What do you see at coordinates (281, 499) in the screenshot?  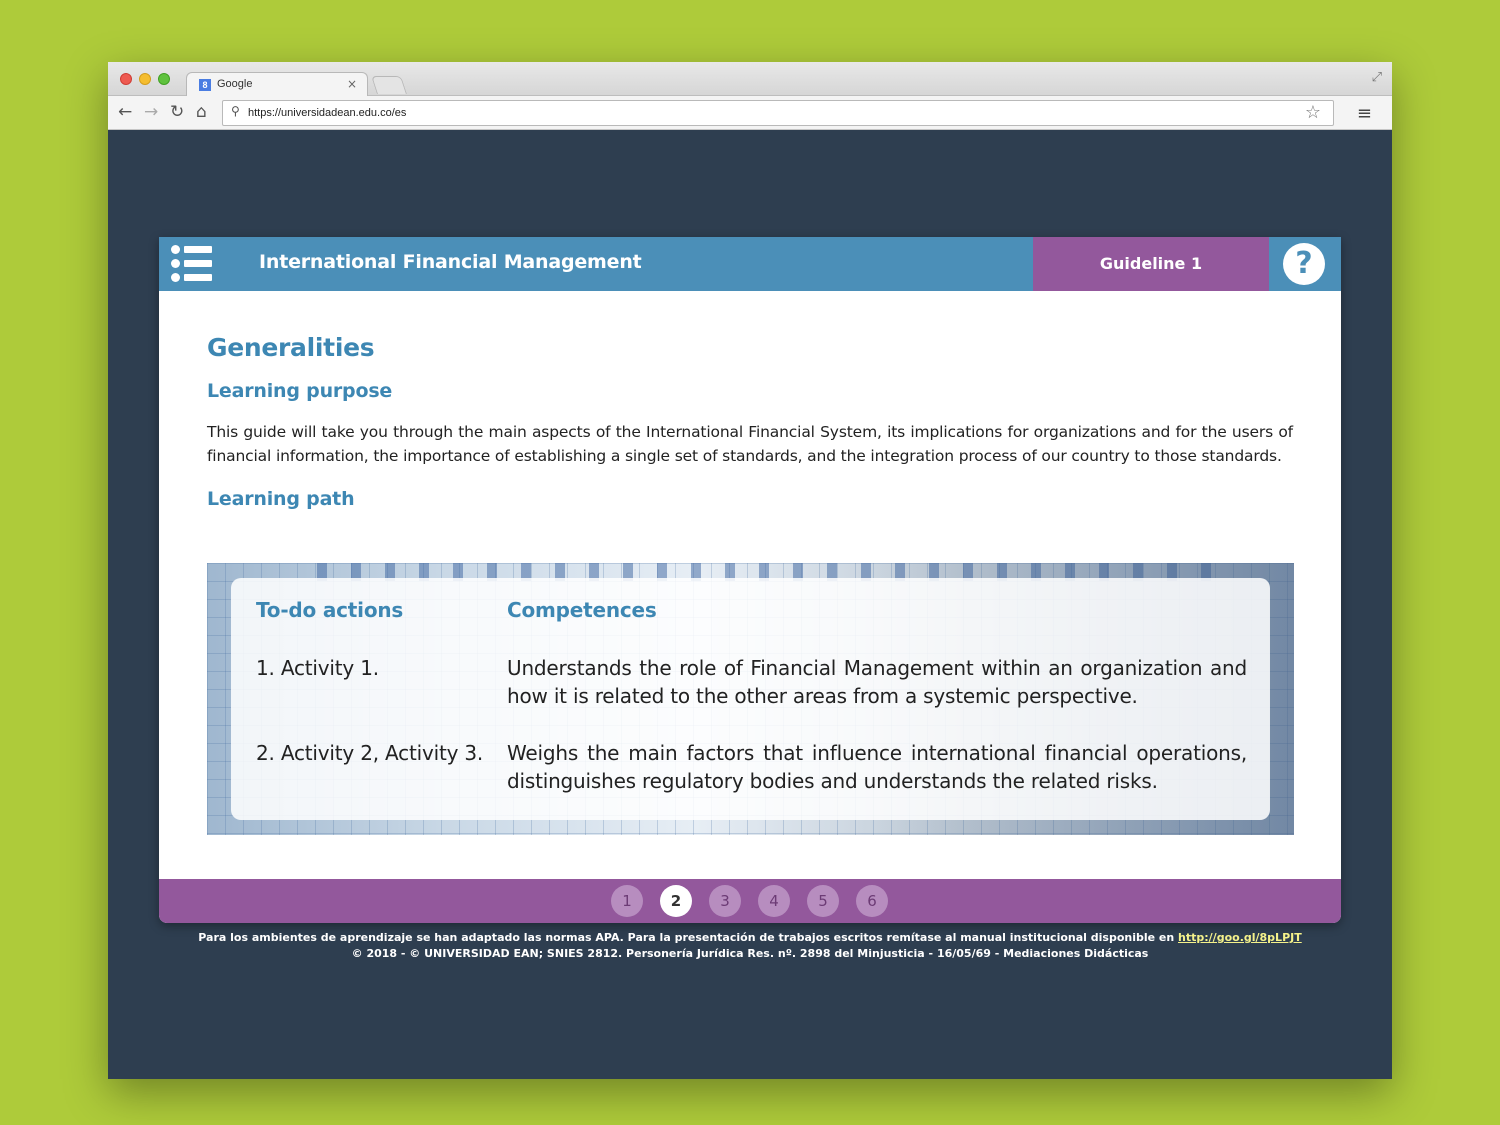 I see `learning-path-heading: Learning path` at bounding box center [281, 499].